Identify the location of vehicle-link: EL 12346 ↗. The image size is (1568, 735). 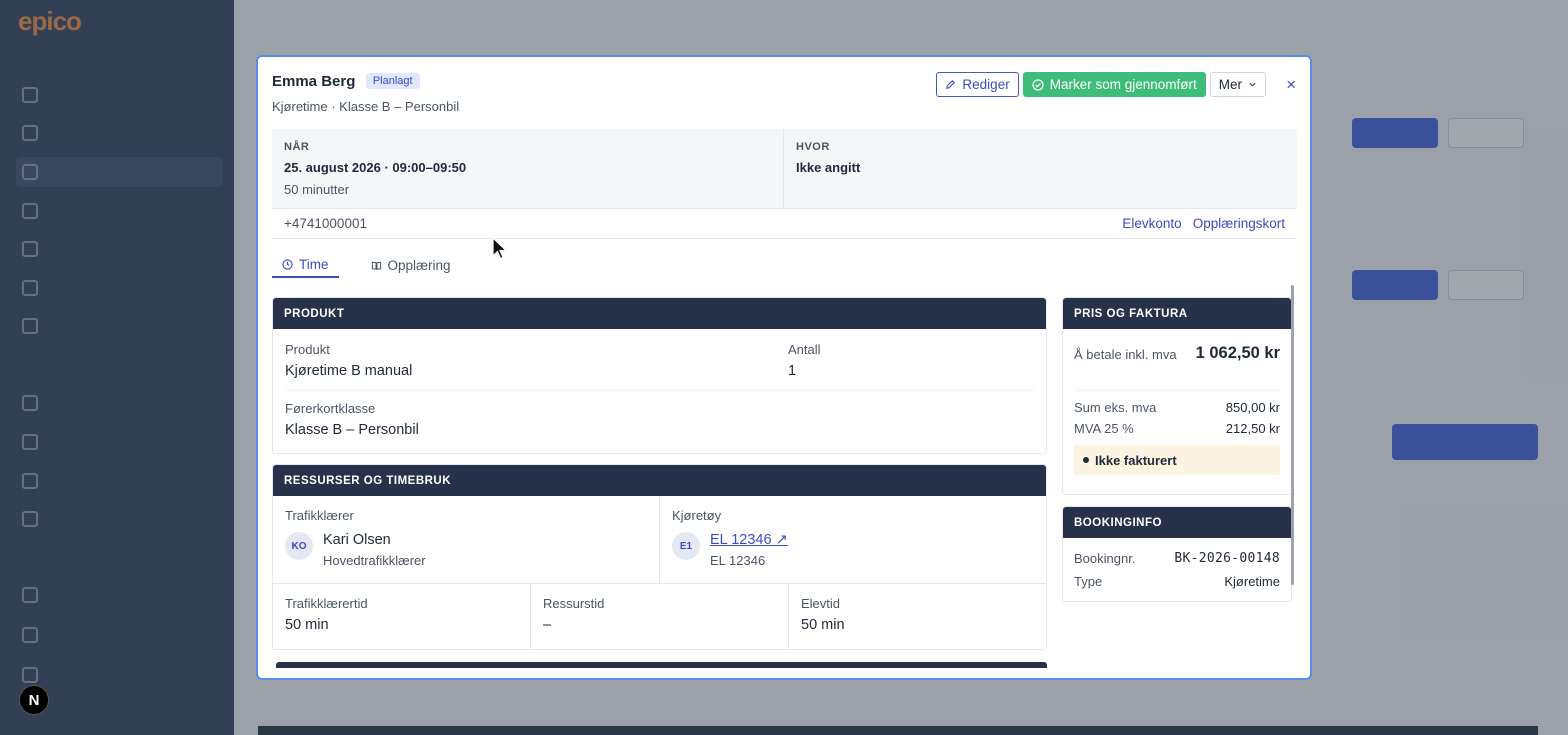
(749, 540).